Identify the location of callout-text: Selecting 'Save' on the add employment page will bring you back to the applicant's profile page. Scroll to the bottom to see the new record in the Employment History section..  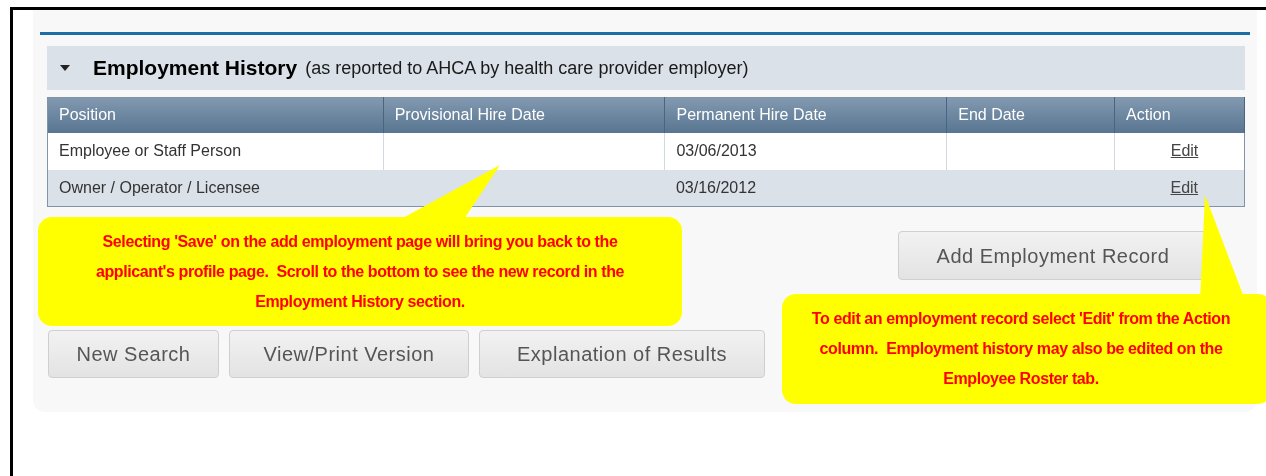
(360, 271).